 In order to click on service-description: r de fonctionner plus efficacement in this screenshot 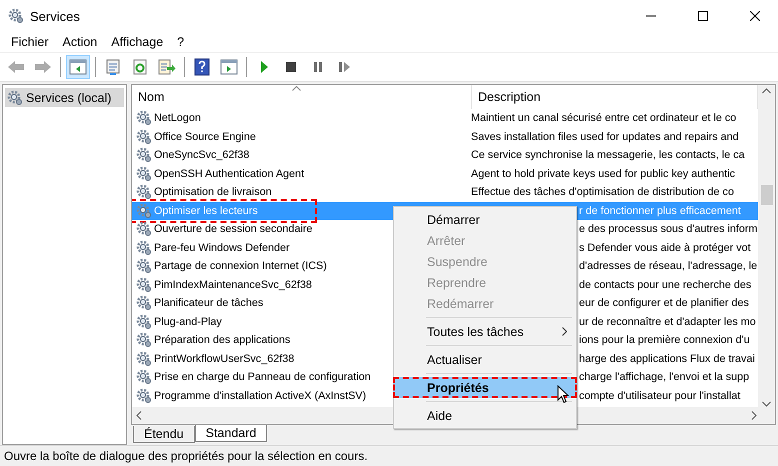, I will do `click(660, 210)`.